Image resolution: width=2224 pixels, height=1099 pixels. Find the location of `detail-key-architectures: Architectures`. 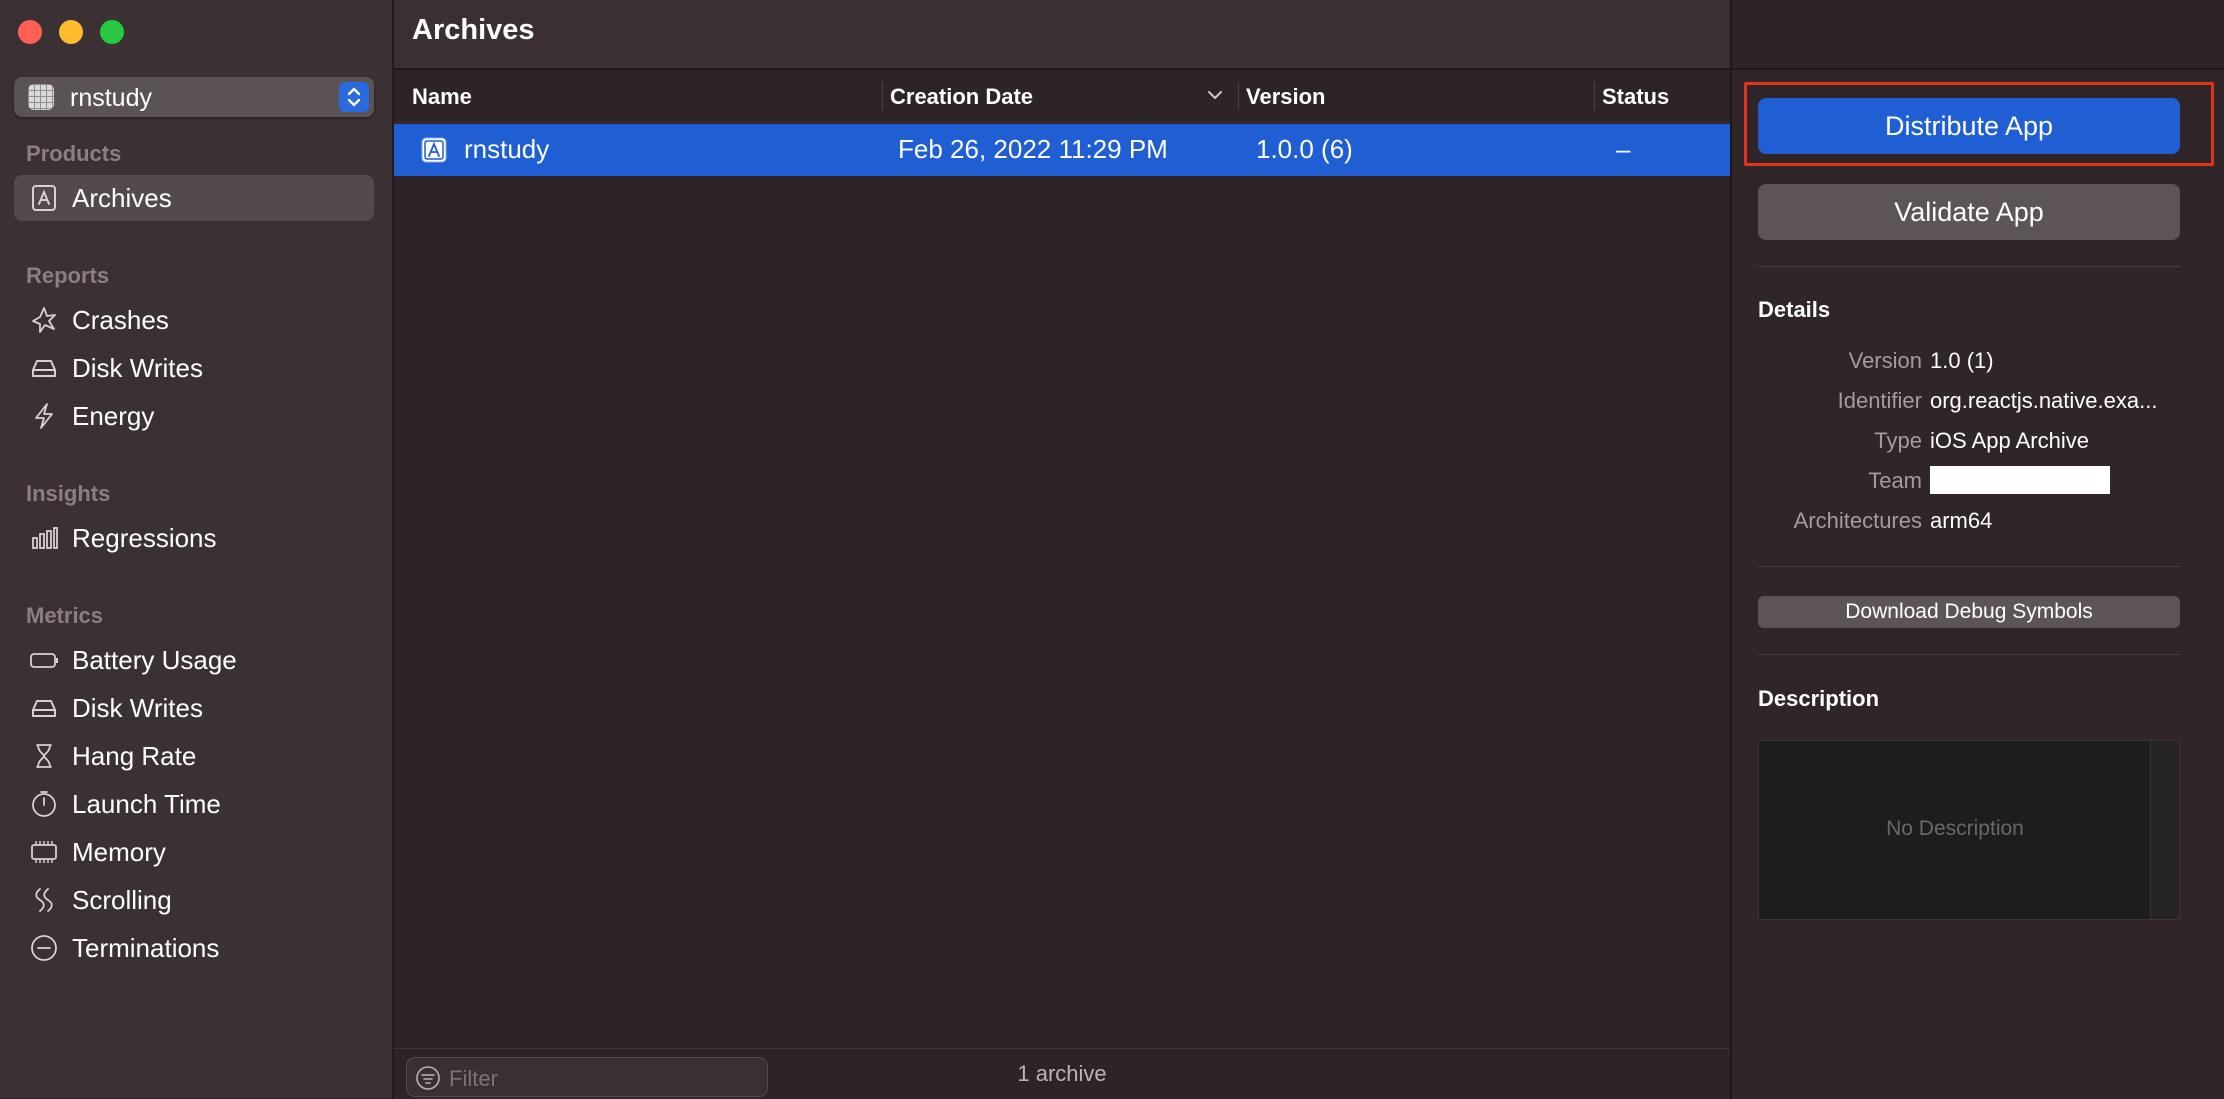

detail-key-architectures: Architectures is located at coordinates (1857, 520).